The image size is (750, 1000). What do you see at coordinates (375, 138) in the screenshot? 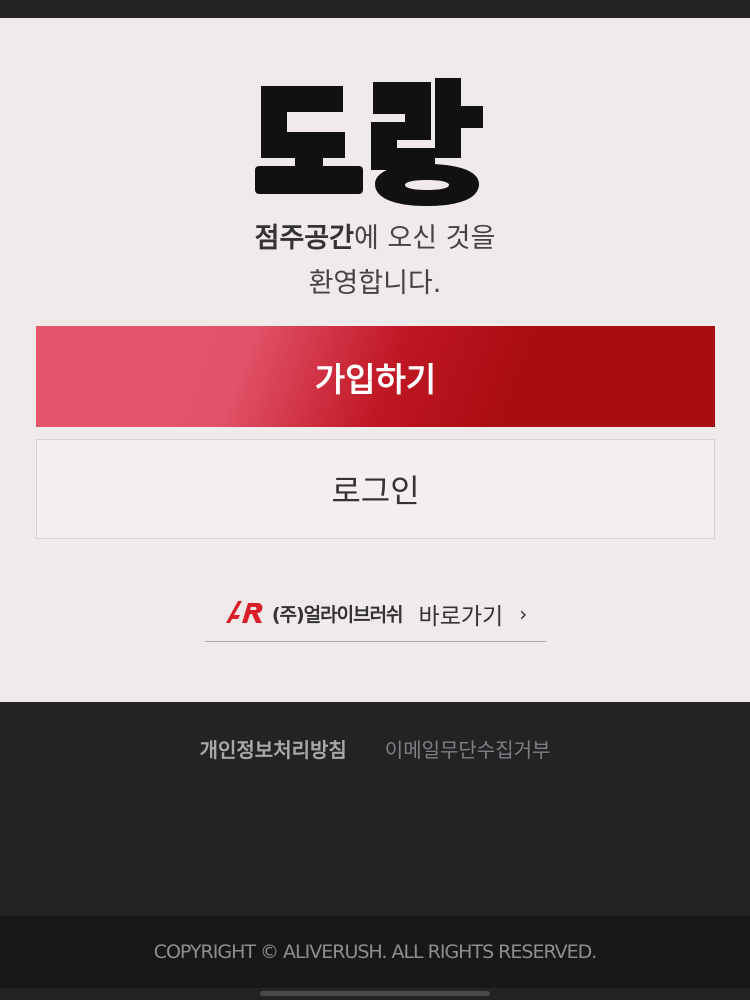
I see `dorang-logo: 도랑` at bounding box center [375, 138].